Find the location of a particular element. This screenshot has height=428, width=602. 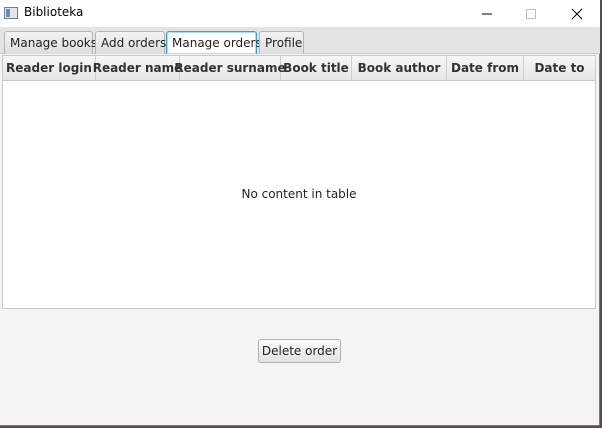

title-bar: Biblioteka is located at coordinates (300, 13).